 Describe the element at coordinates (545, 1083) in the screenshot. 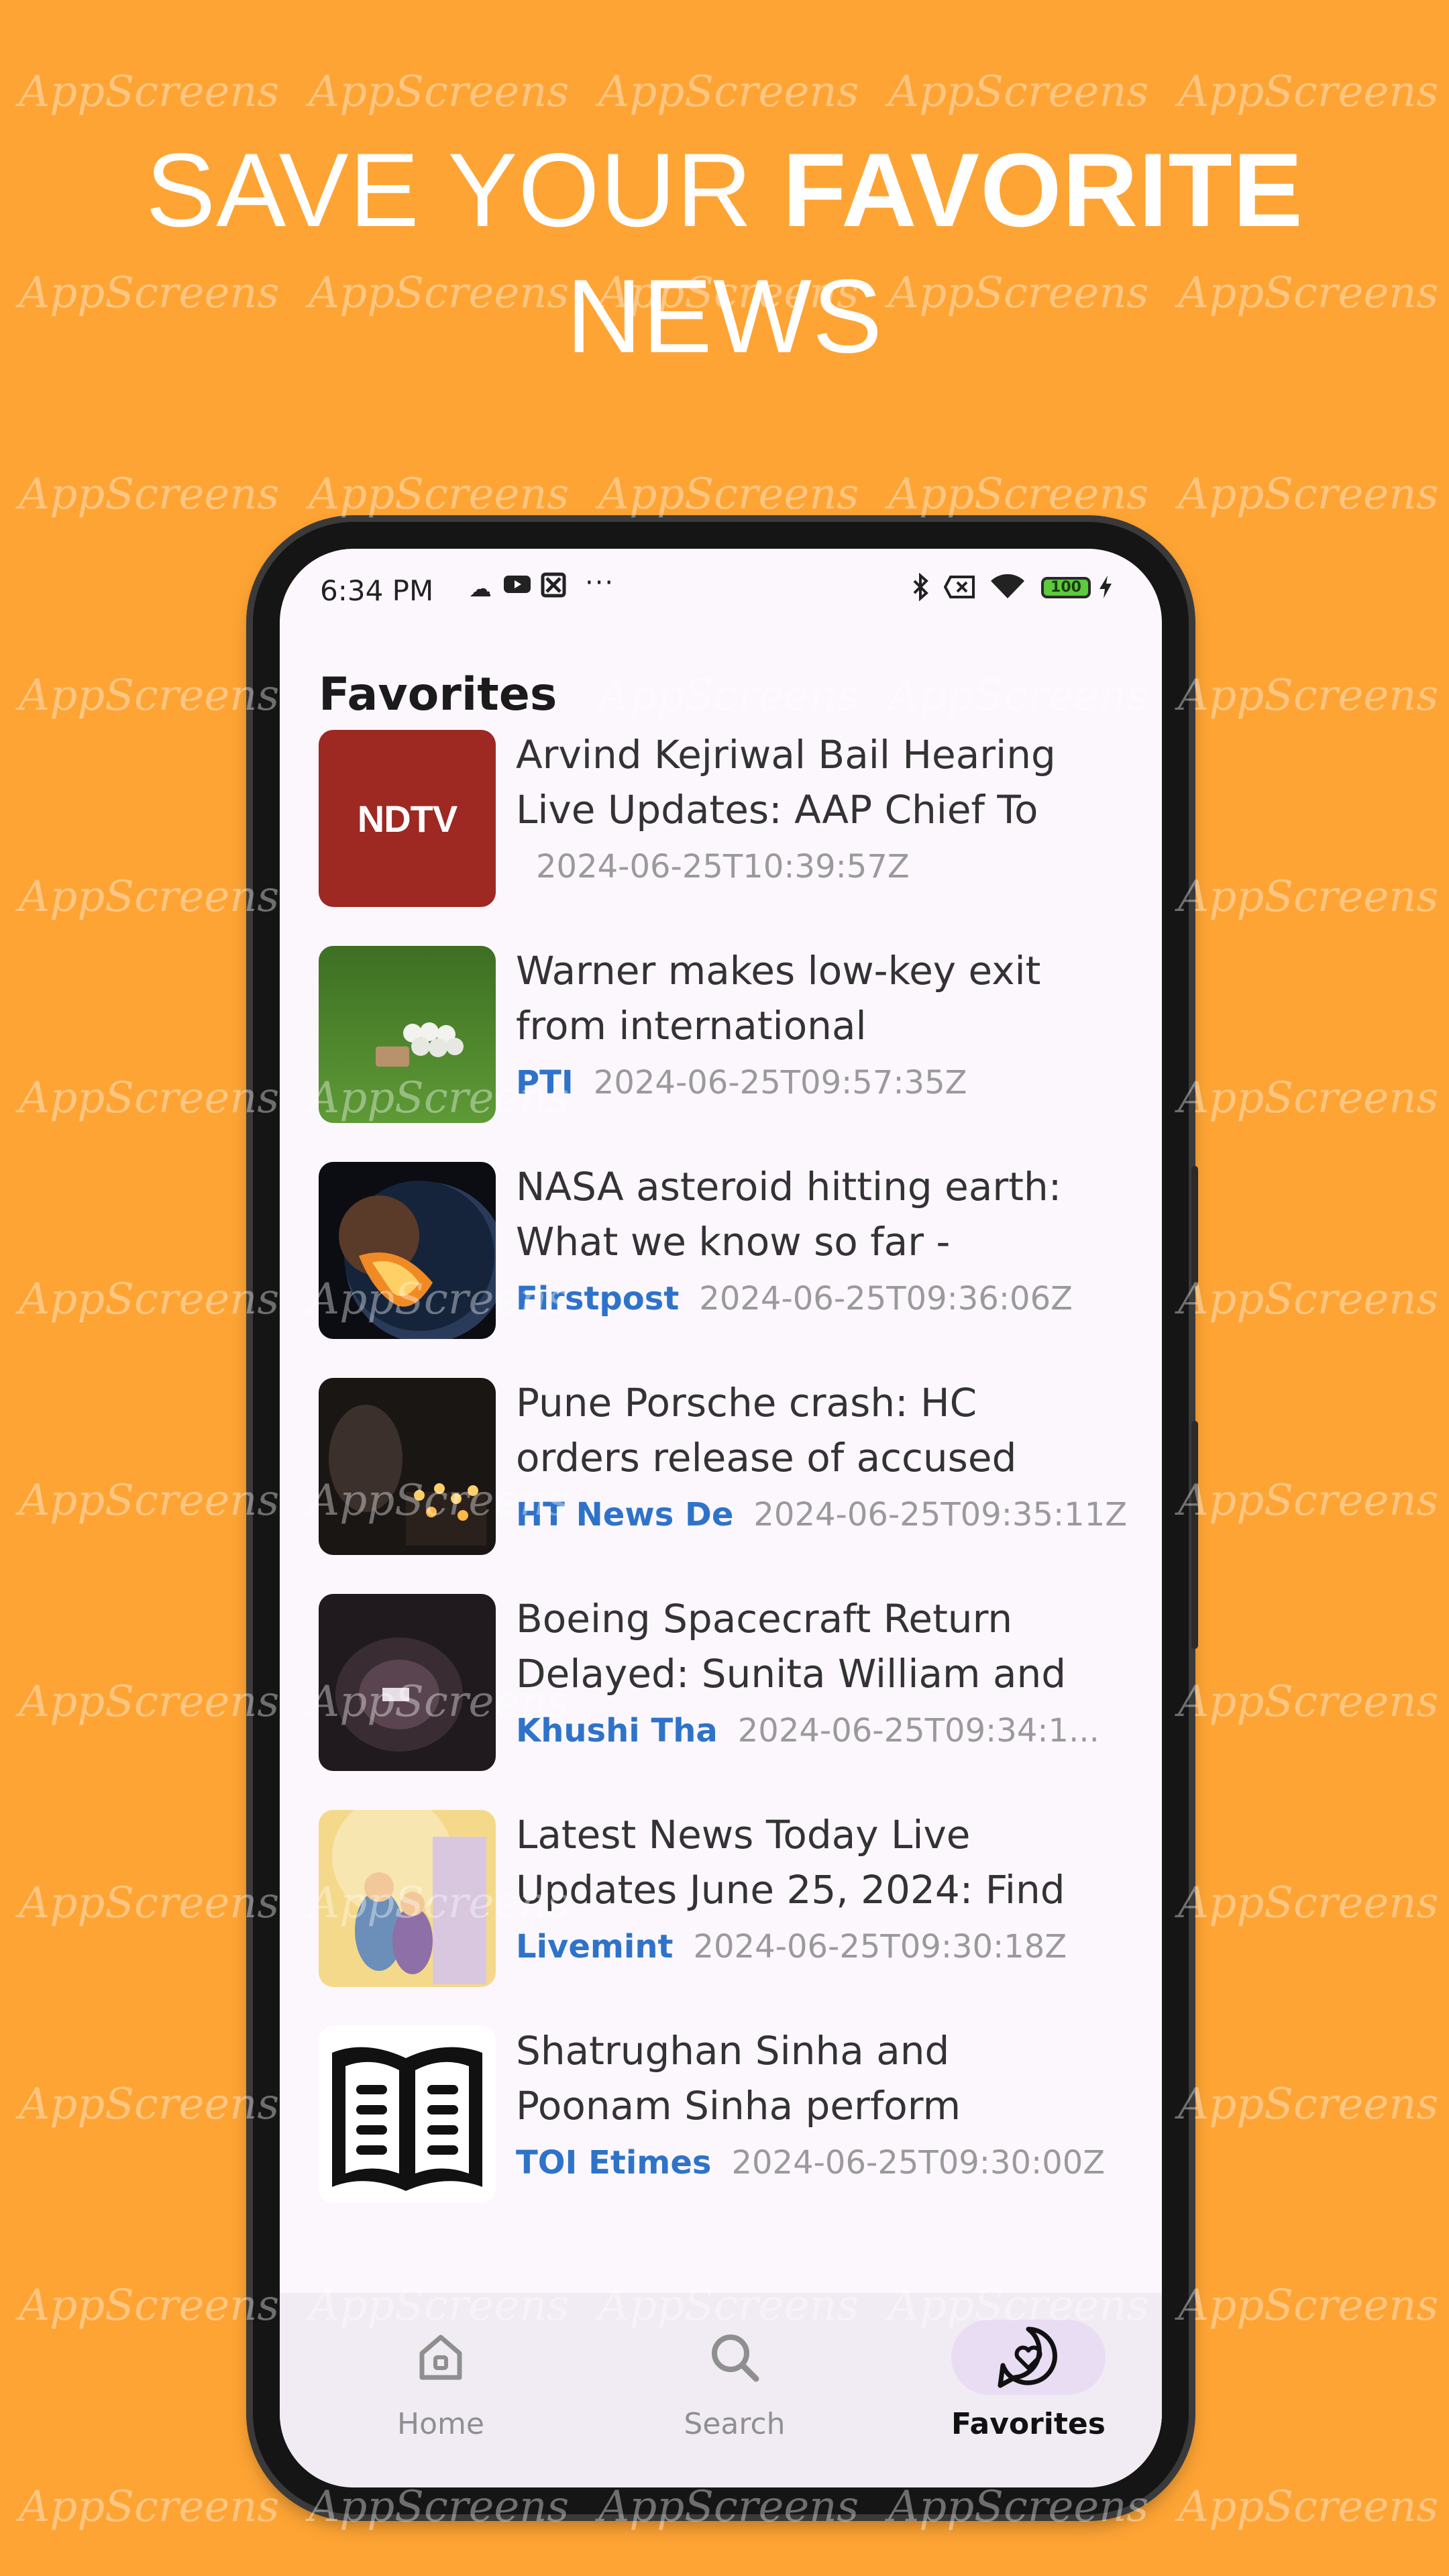

I see `article-source: PTI` at that location.